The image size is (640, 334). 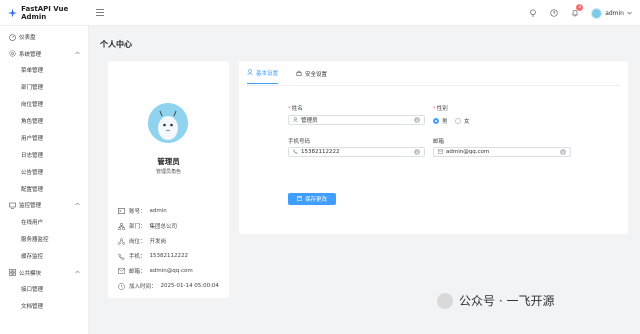 I want to click on wechat-icon, so click(x=445, y=300).